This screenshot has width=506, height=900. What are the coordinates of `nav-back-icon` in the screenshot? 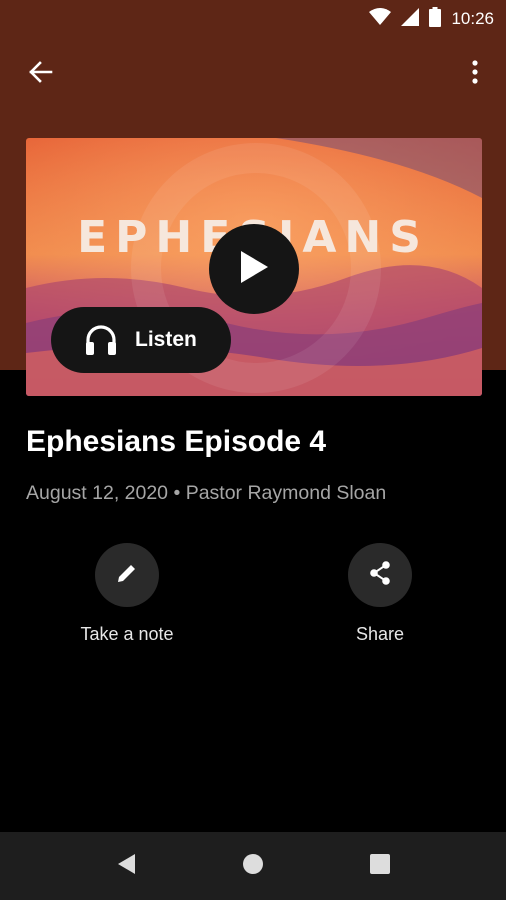 It's located at (126, 866).